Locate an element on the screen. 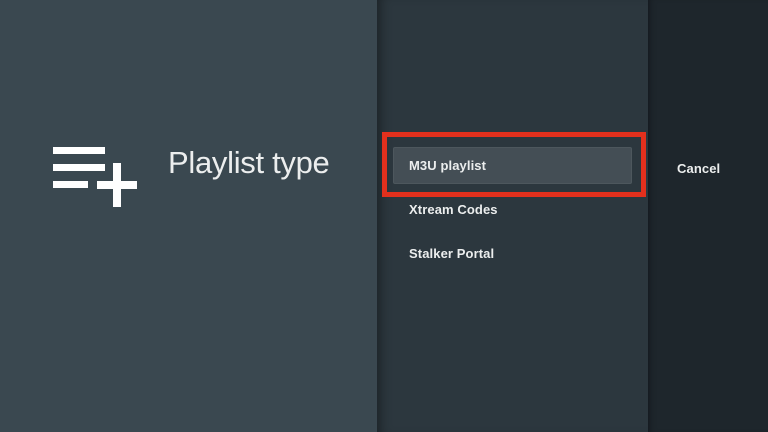  playlist-type-option-list: M3U playlist Xtream Codes Stalker Portal is located at coordinates (512, 210).